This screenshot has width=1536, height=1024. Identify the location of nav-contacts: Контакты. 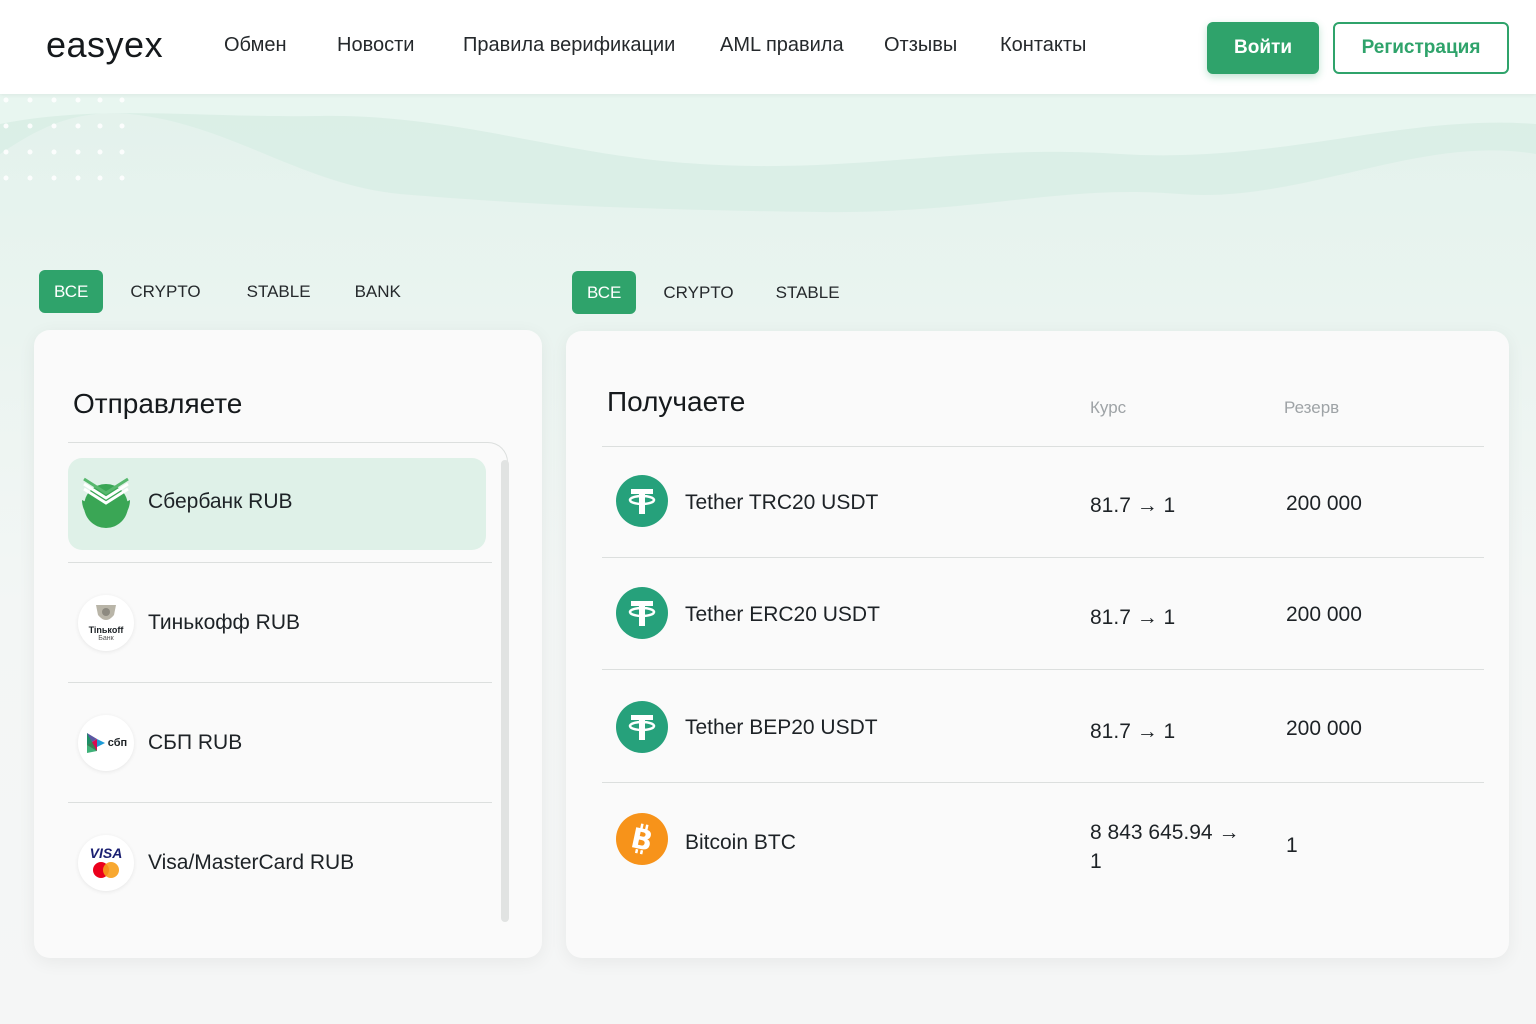
(1043, 45).